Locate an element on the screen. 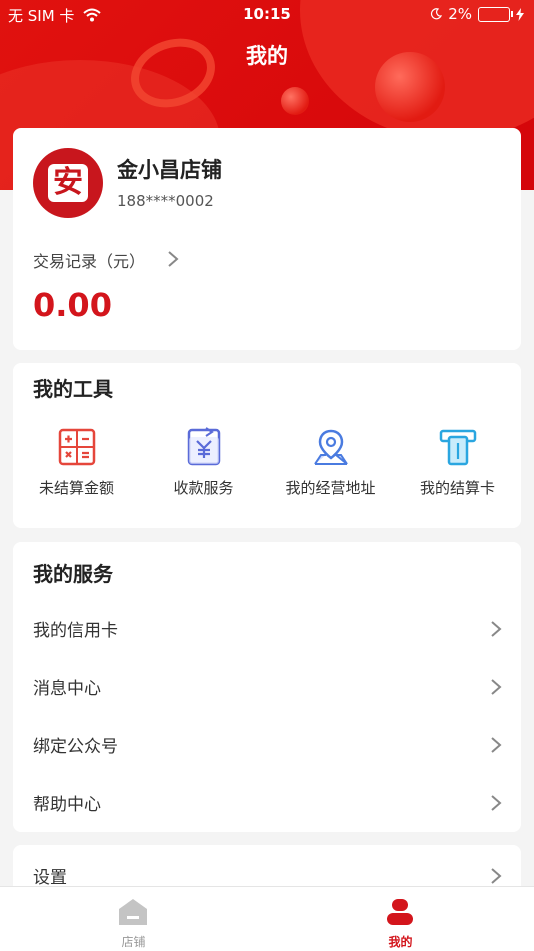 This screenshot has width=534, height=951. tab-label: 店铺 is located at coordinates (133, 942).